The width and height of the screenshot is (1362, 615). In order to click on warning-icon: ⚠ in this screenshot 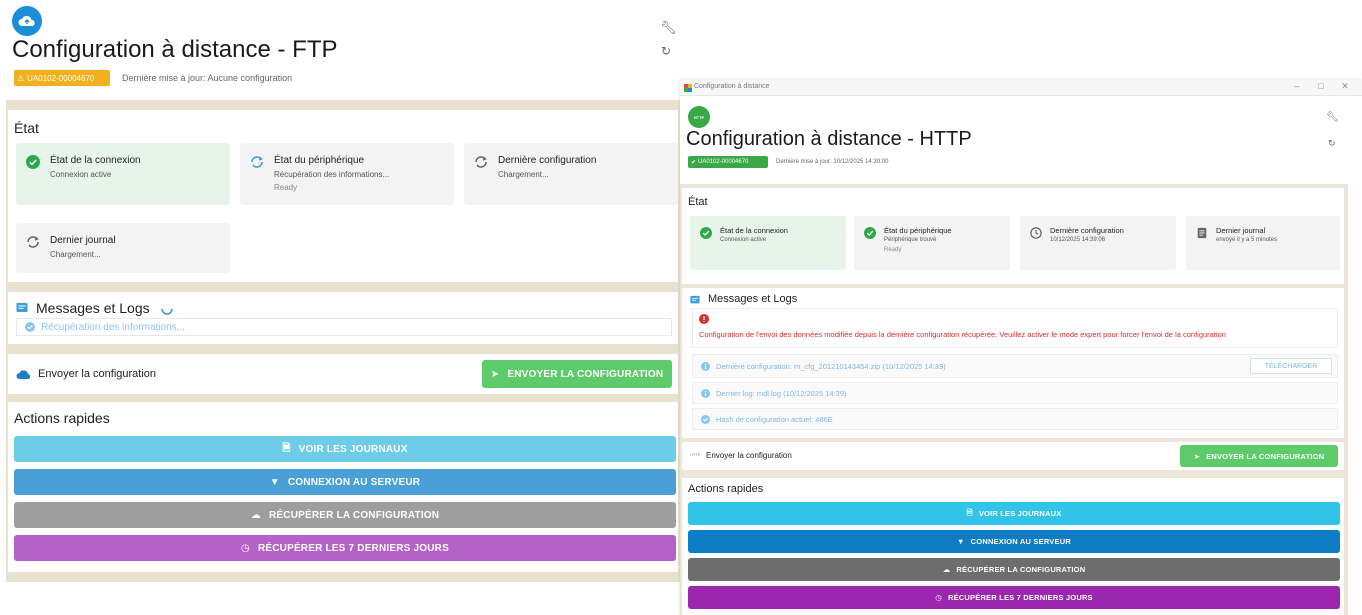, I will do `click(21, 78)`.